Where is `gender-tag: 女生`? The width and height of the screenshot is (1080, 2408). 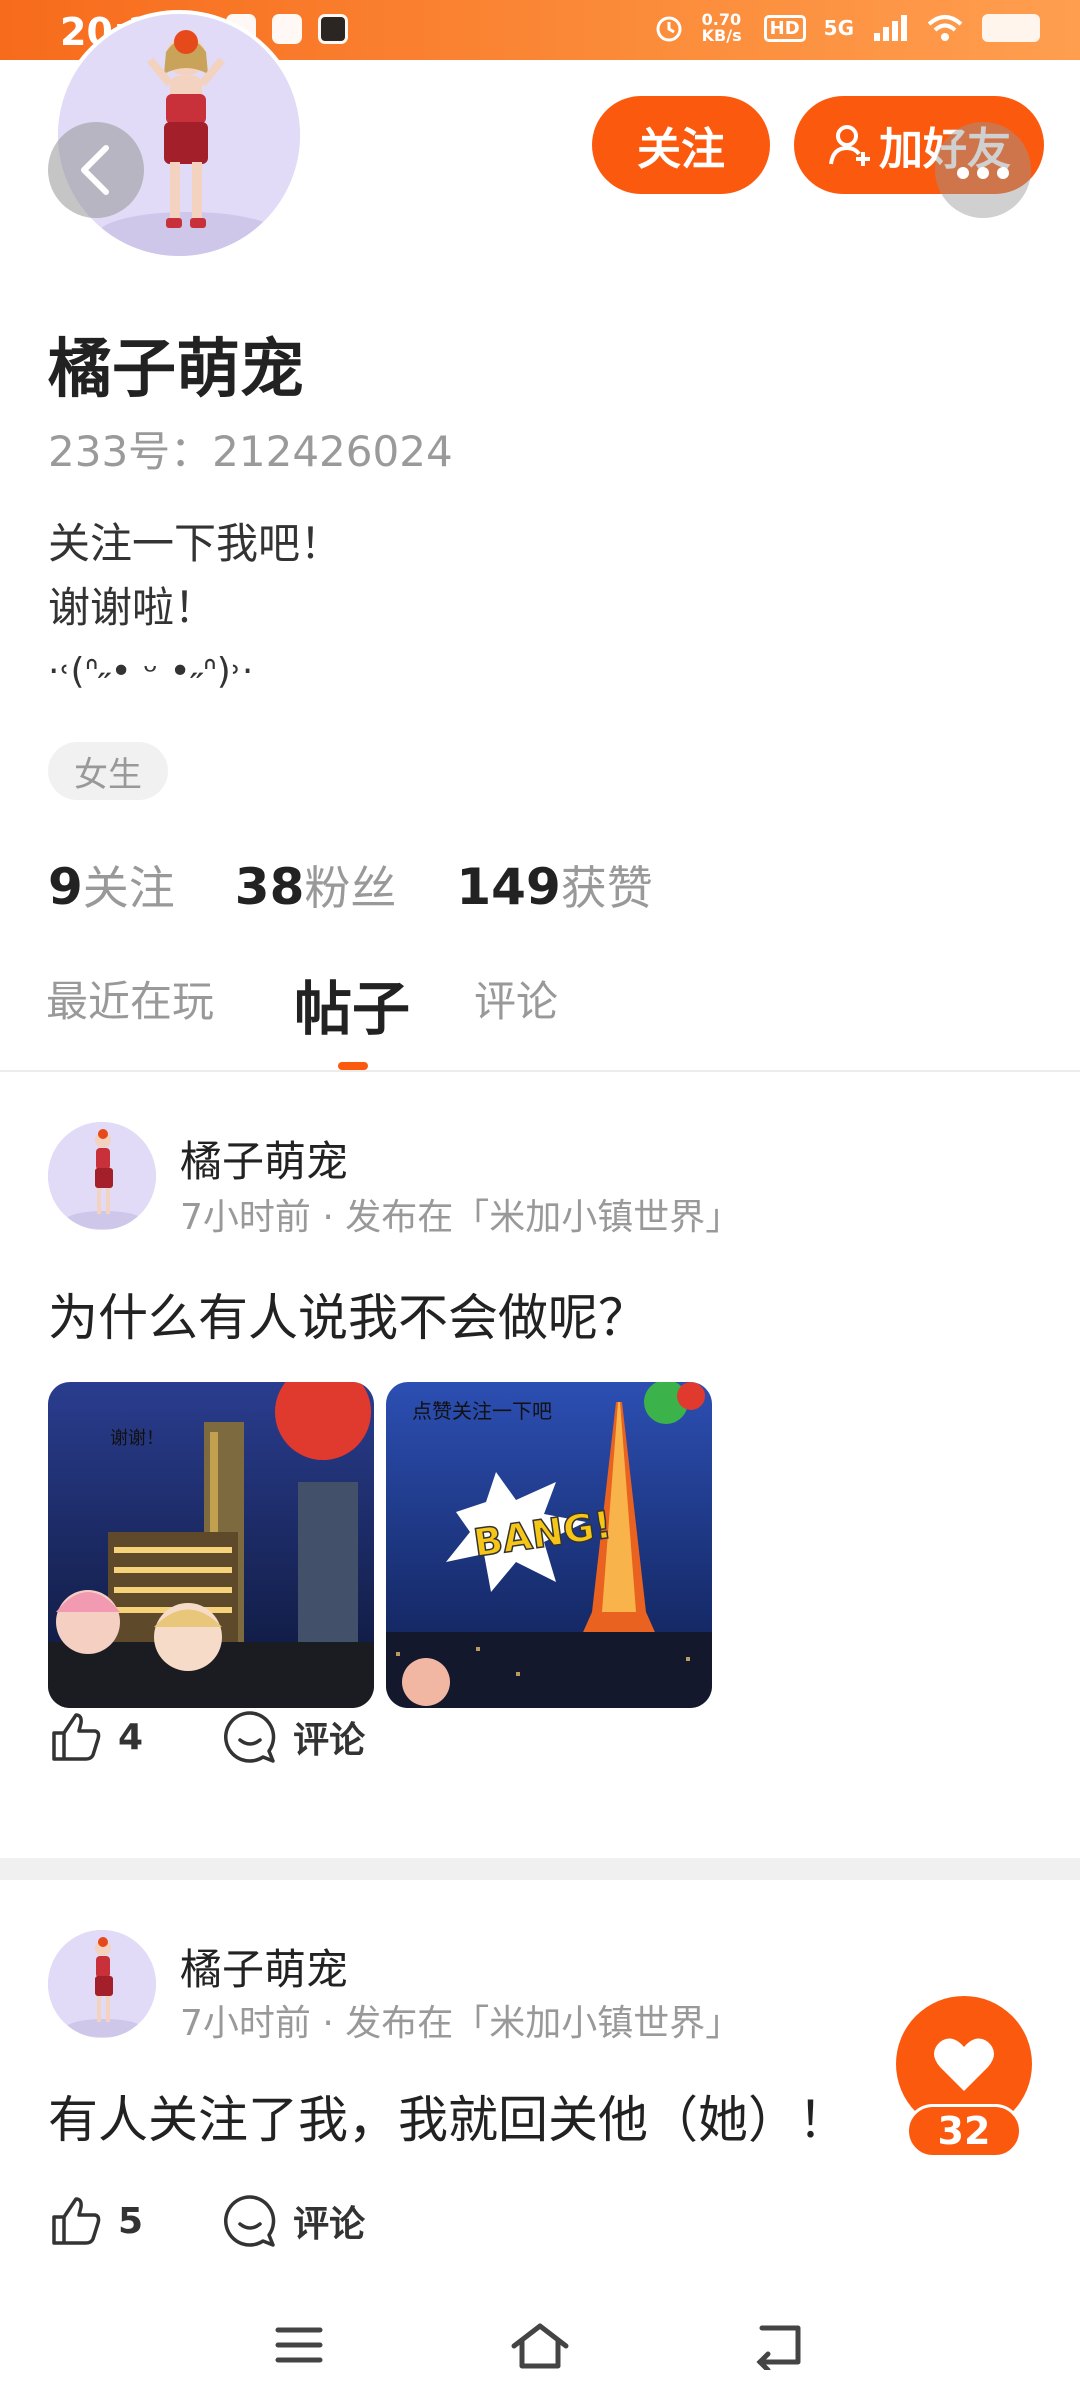 gender-tag: 女生 is located at coordinates (108, 771).